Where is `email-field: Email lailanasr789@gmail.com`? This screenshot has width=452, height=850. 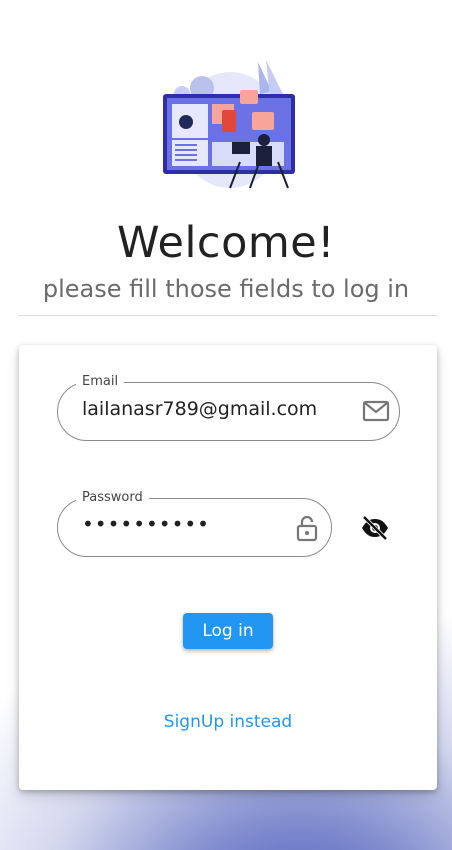 email-field: Email lailanasr789@gmail.com is located at coordinates (228, 407).